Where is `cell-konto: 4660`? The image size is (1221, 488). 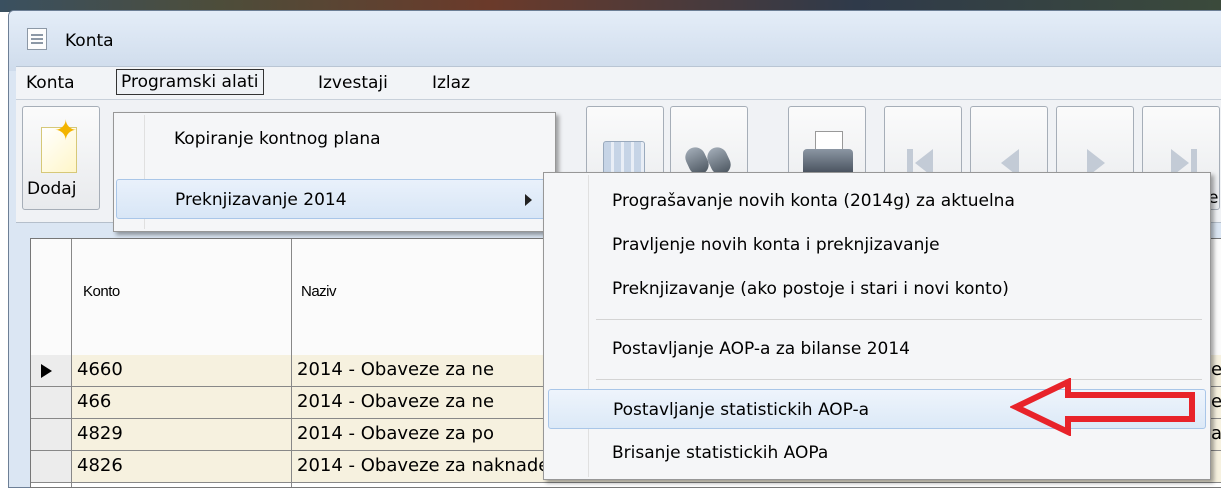
cell-konto: 4660 is located at coordinates (100, 369).